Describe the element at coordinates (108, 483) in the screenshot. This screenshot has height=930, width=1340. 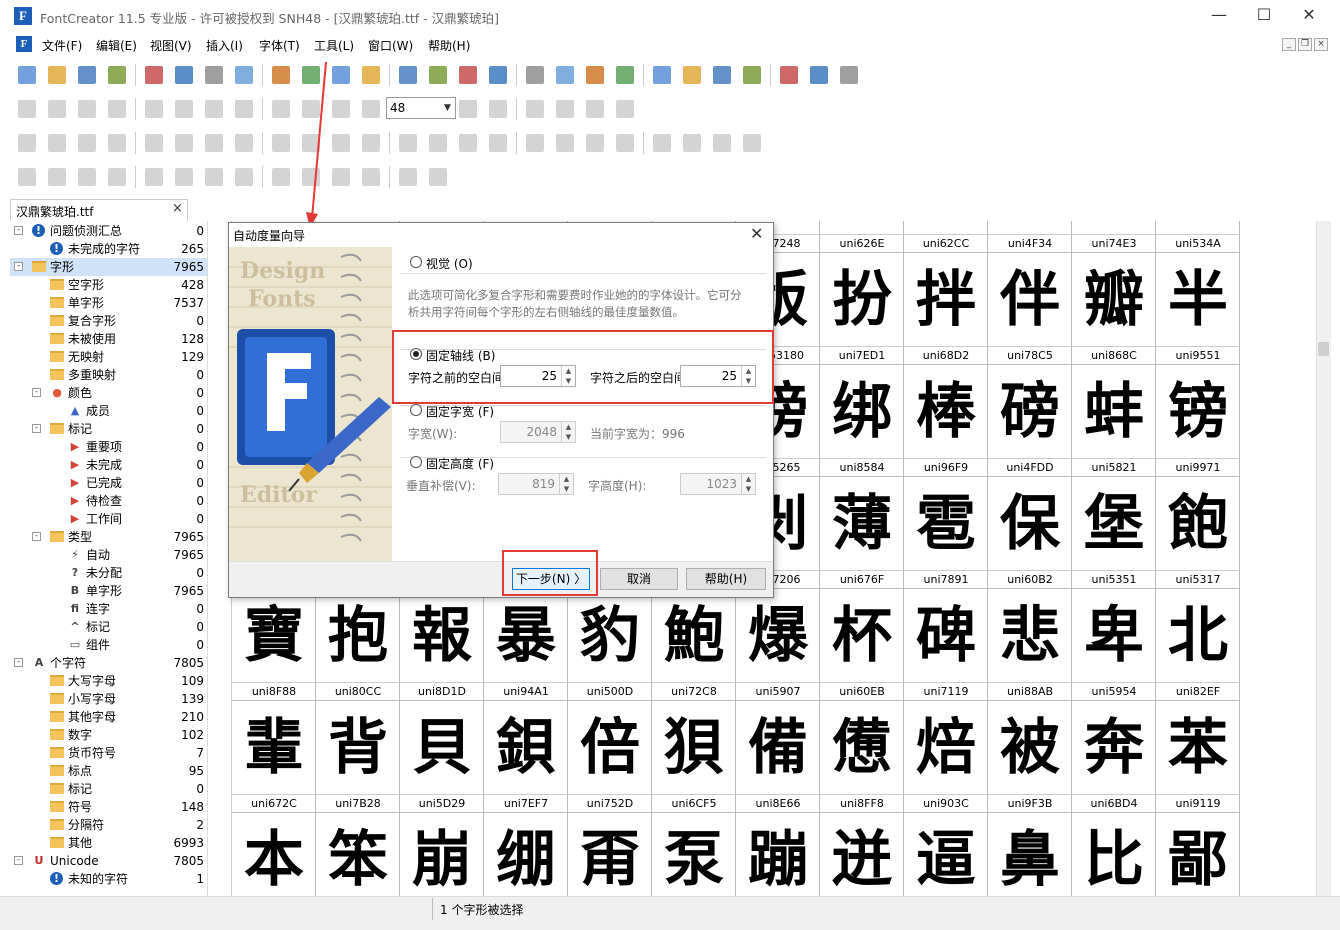
I see `tree-item: ▶ 已完成 0` at that location.